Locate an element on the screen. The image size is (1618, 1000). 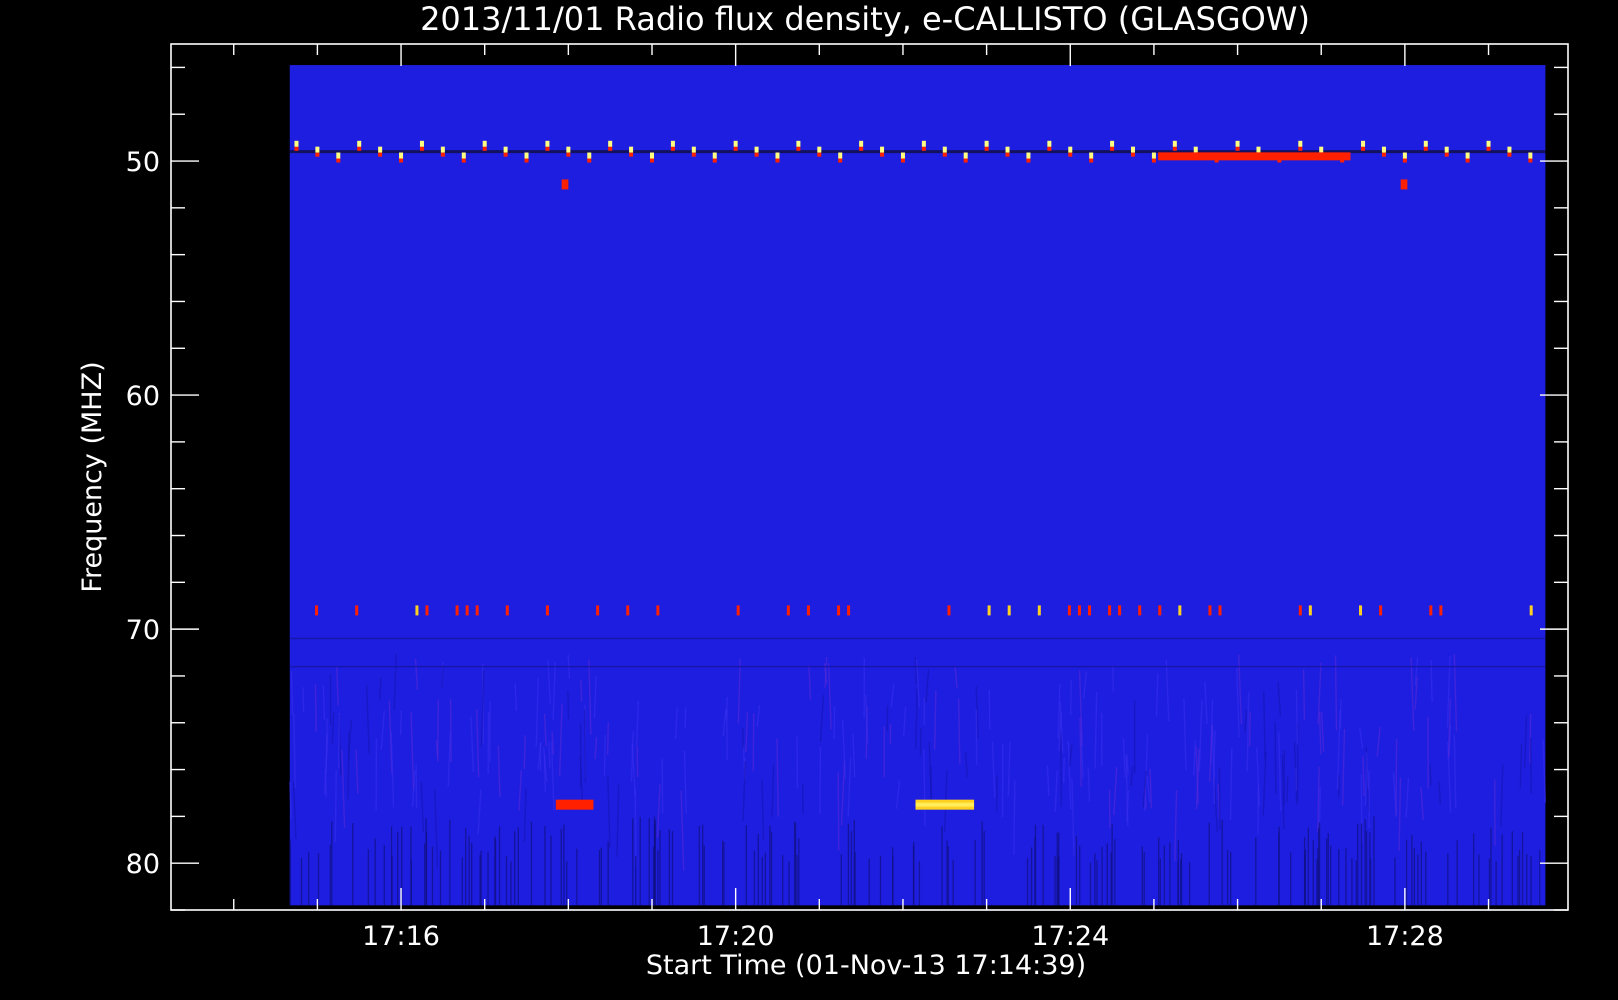
spot-51MHz-a is located at coordinates (565, 184).